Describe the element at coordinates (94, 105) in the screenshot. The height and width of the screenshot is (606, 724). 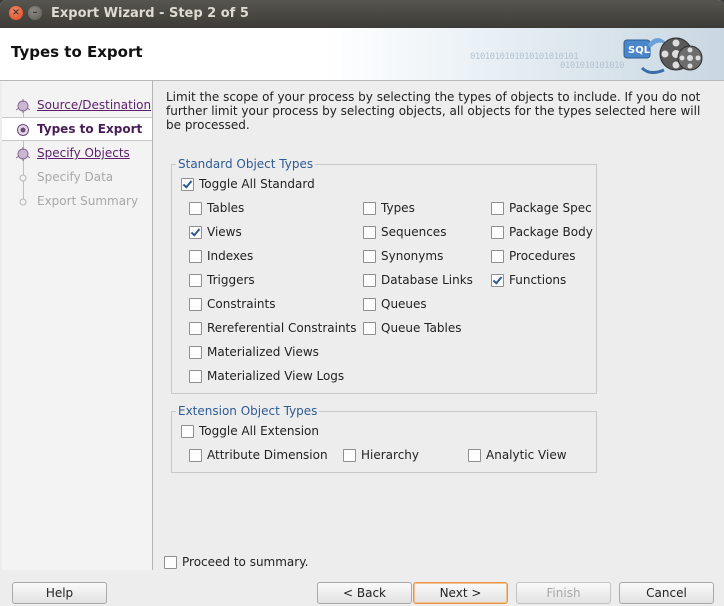
I see `step-label: Source/Destination` at that location.